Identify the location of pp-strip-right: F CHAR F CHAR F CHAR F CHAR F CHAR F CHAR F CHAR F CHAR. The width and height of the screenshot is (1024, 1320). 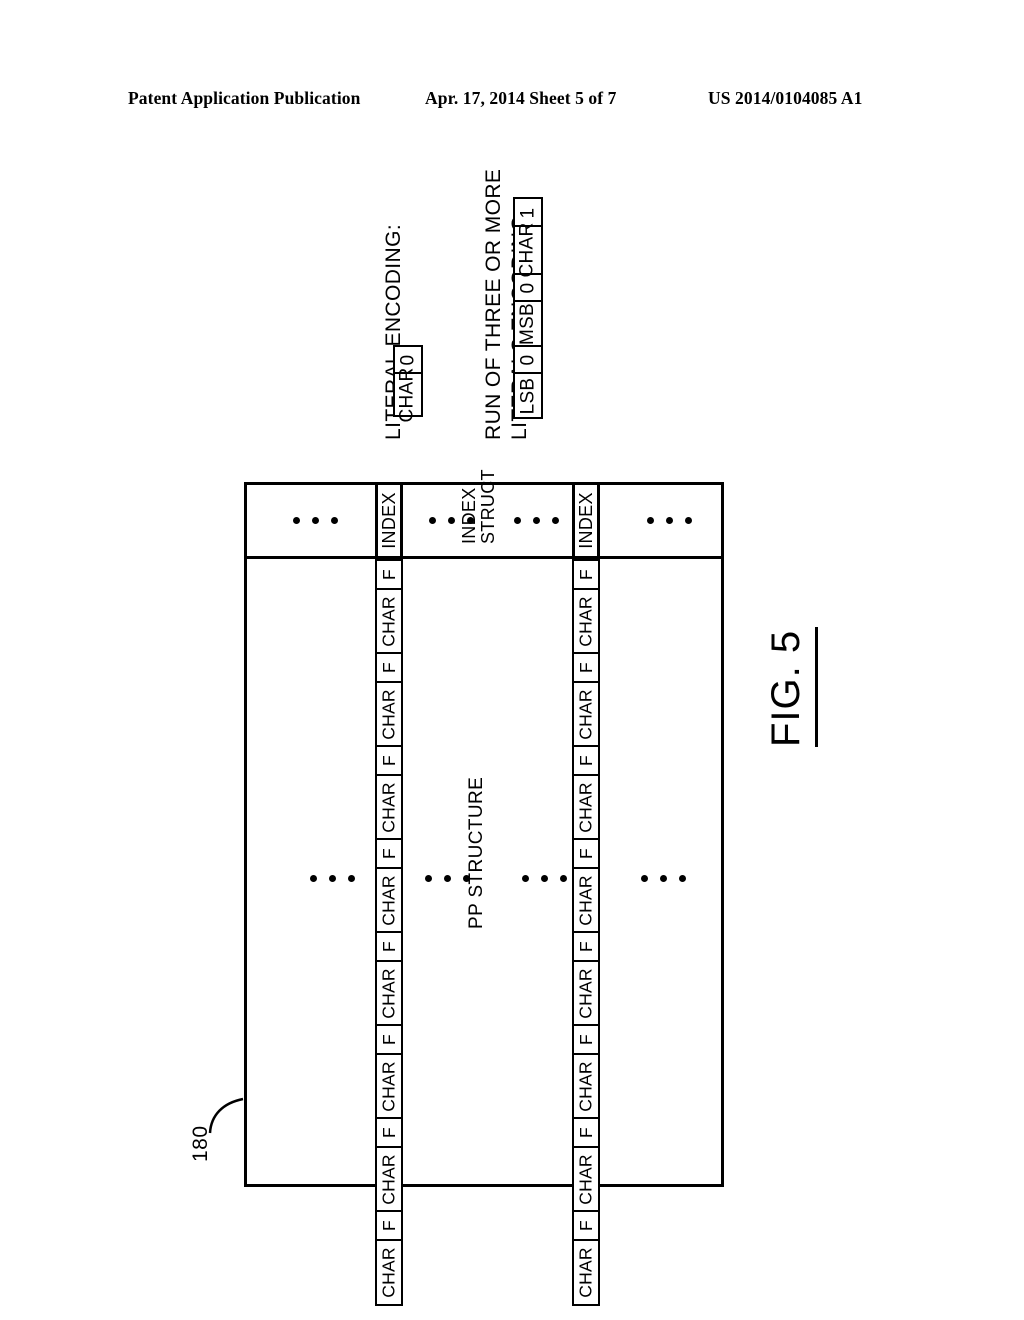
(586, 932).